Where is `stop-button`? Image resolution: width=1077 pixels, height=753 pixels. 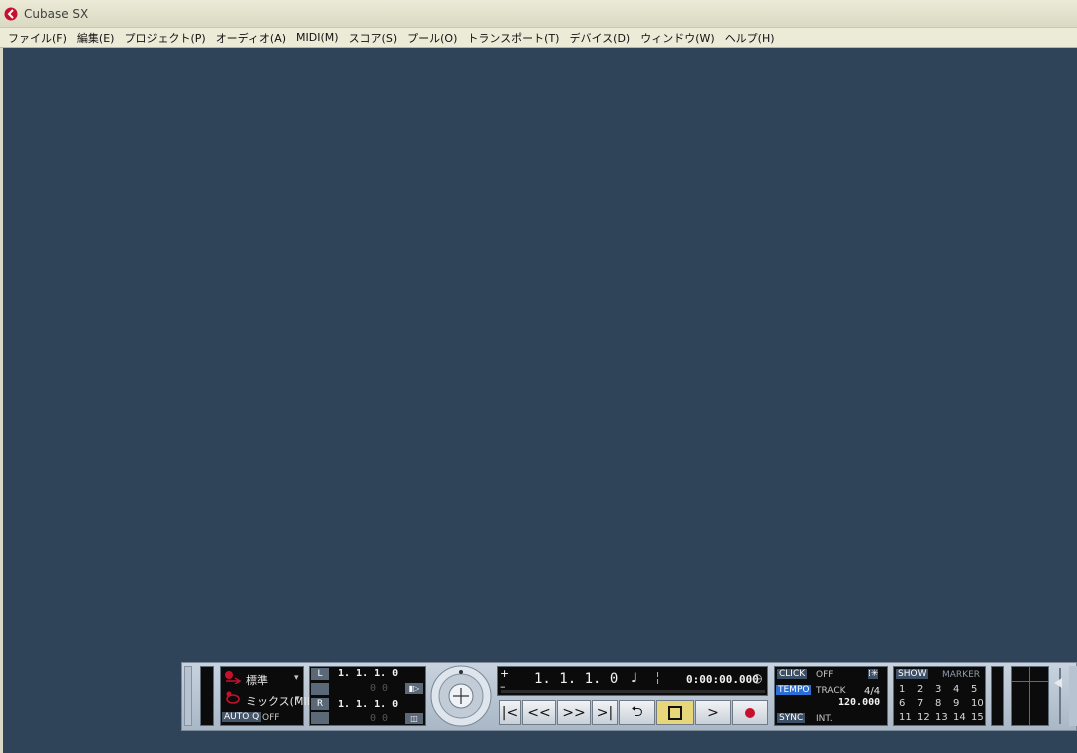 stop-button is located at coordinates (675, 712).